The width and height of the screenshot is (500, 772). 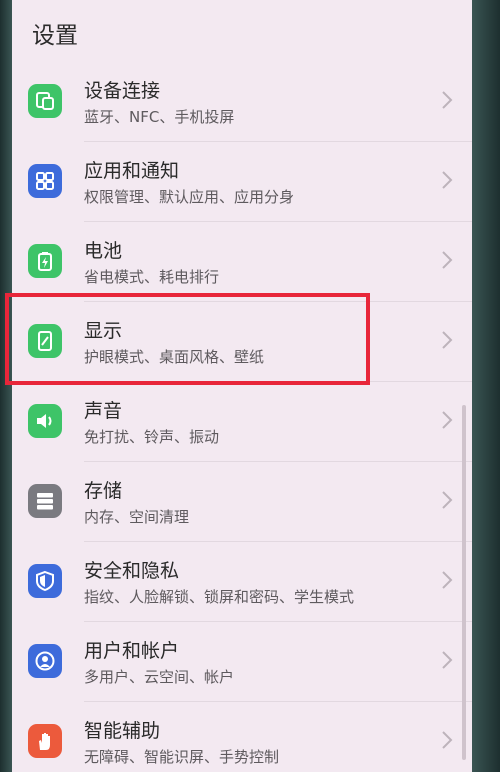 I want to click on item-subtitle: 免打扰、铃声、振动, so click(x=152, y=437).